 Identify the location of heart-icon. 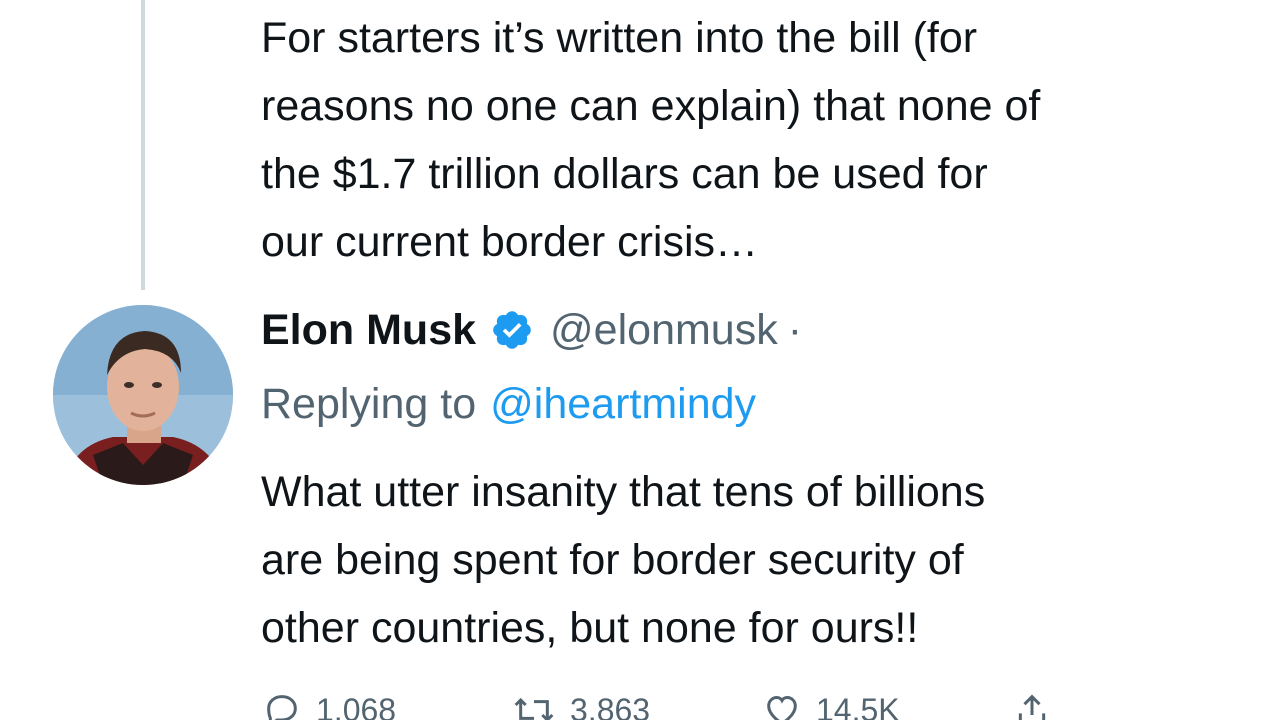
(782, 707).